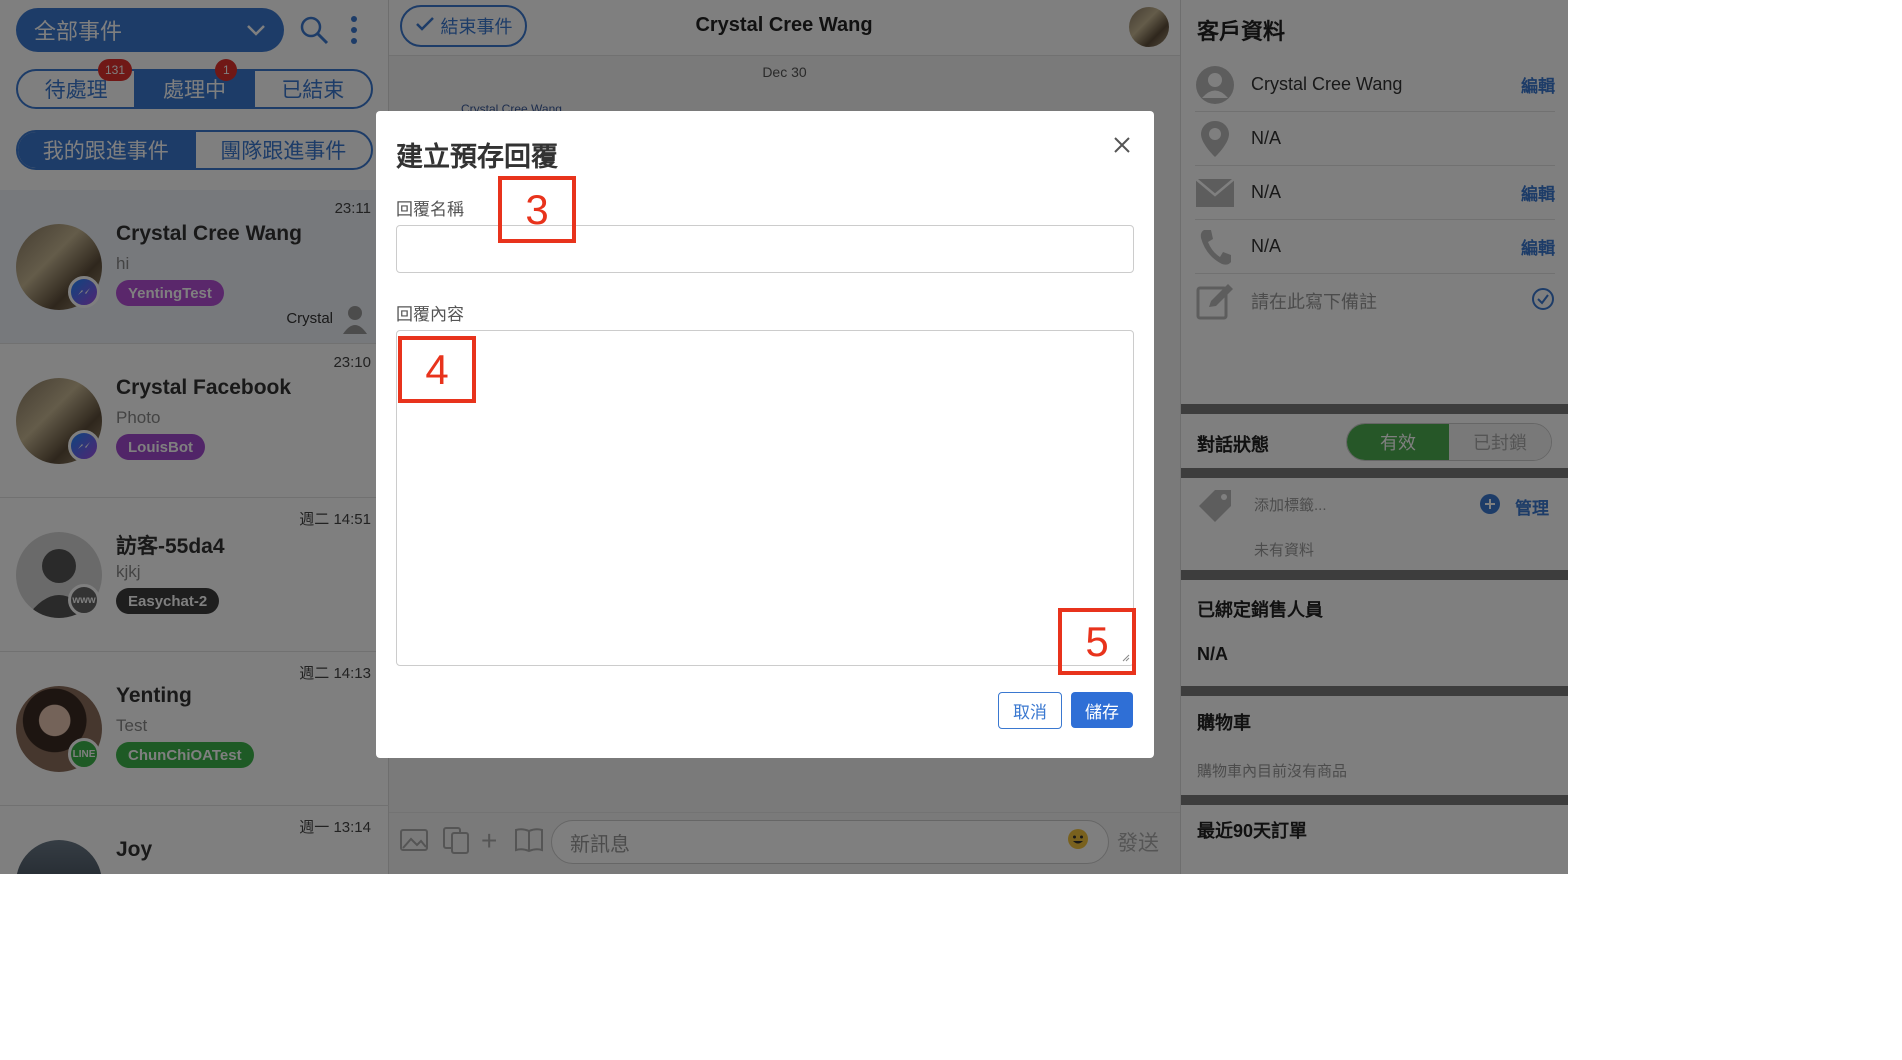  I want to click on annotation-marker-5: 5, so click(1097, 641).